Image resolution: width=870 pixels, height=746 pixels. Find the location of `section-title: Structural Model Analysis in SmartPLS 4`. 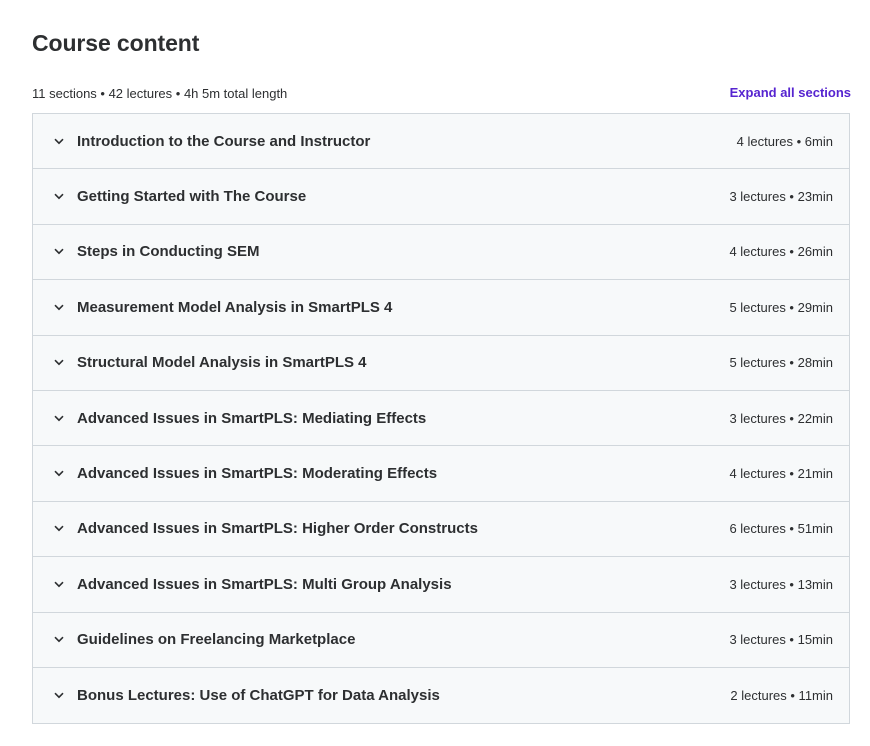

section-title: Structural Model Analysis in SmartPLS 4 is located at coordinates (222, 363).